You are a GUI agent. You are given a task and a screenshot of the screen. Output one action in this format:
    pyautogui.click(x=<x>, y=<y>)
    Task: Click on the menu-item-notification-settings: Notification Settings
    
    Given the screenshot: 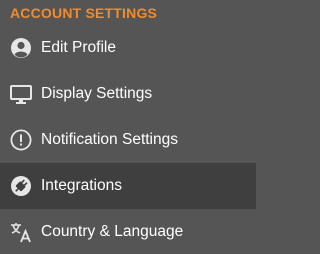 What is the action you would take?
    pyautogui.click(x=128, y=140)
    